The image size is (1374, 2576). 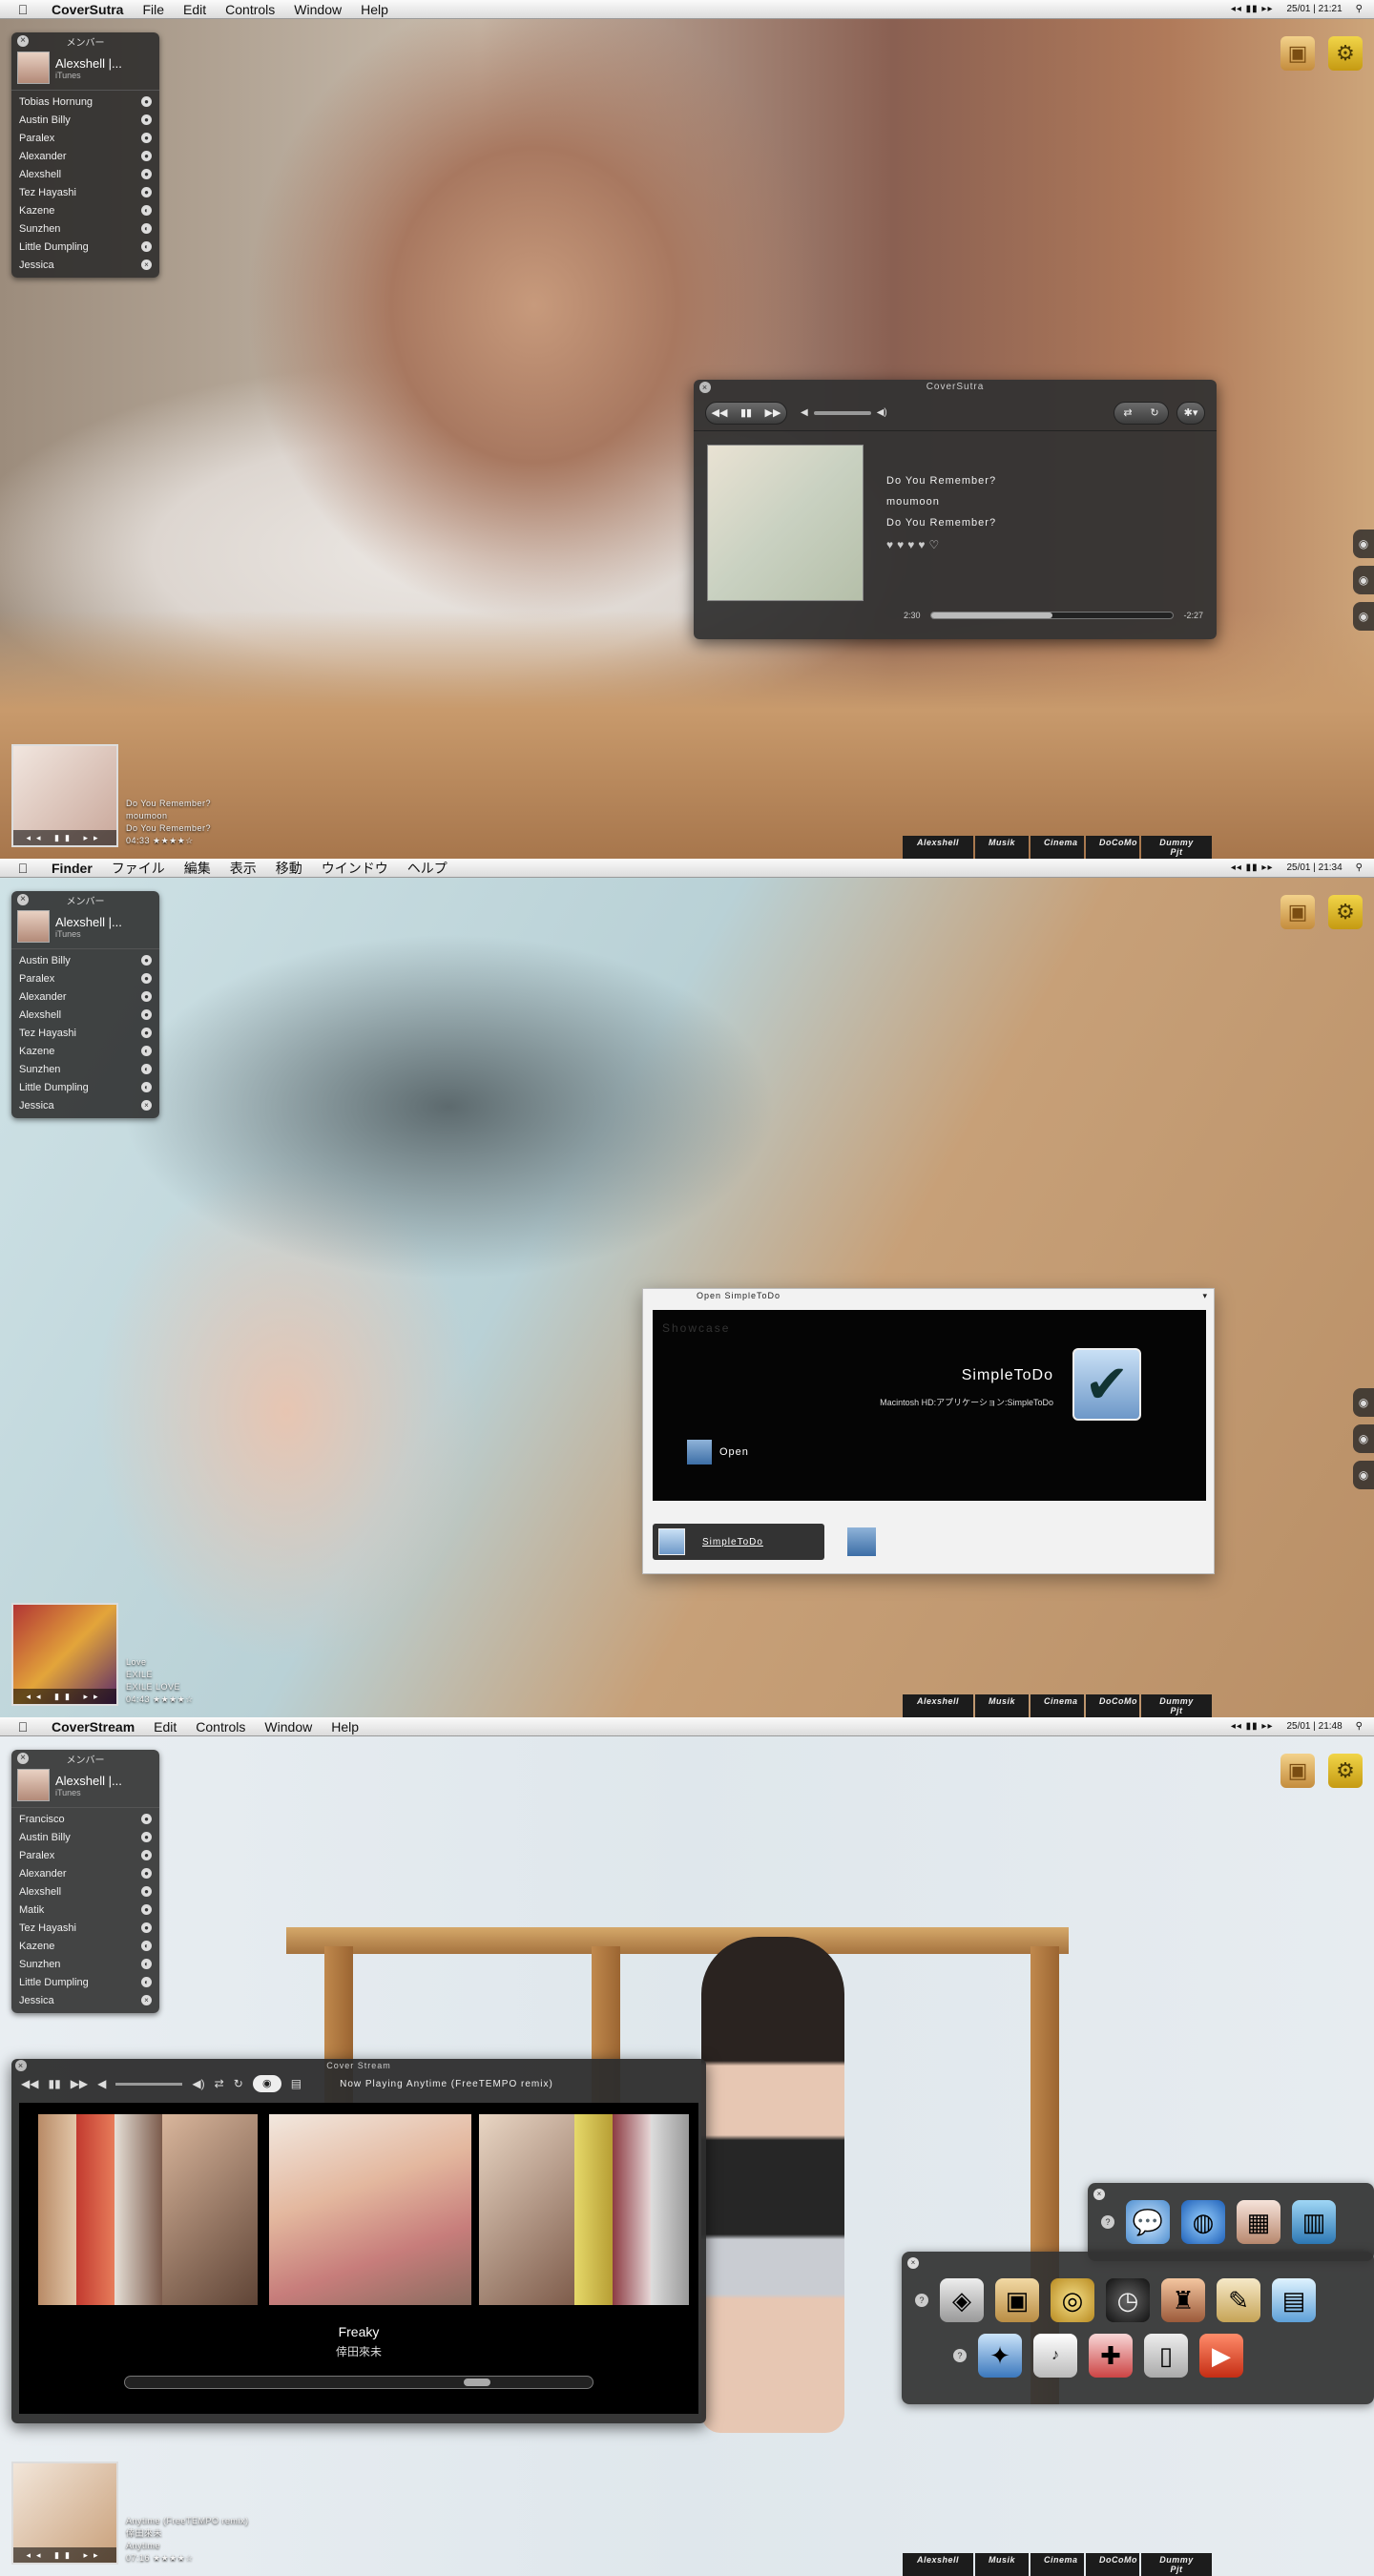 I want to click on menu-help: Help, so click(x=345, y=1727).